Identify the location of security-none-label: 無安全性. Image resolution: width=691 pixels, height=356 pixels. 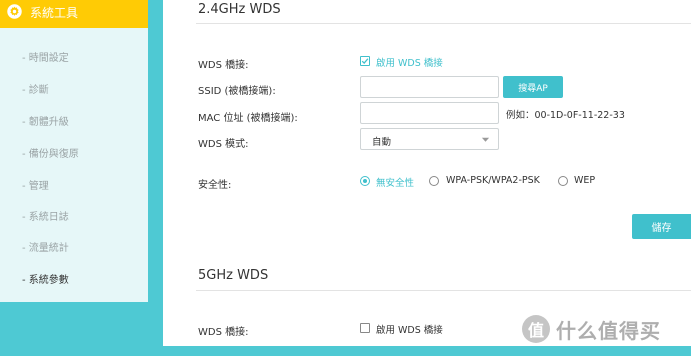
(395, 182).